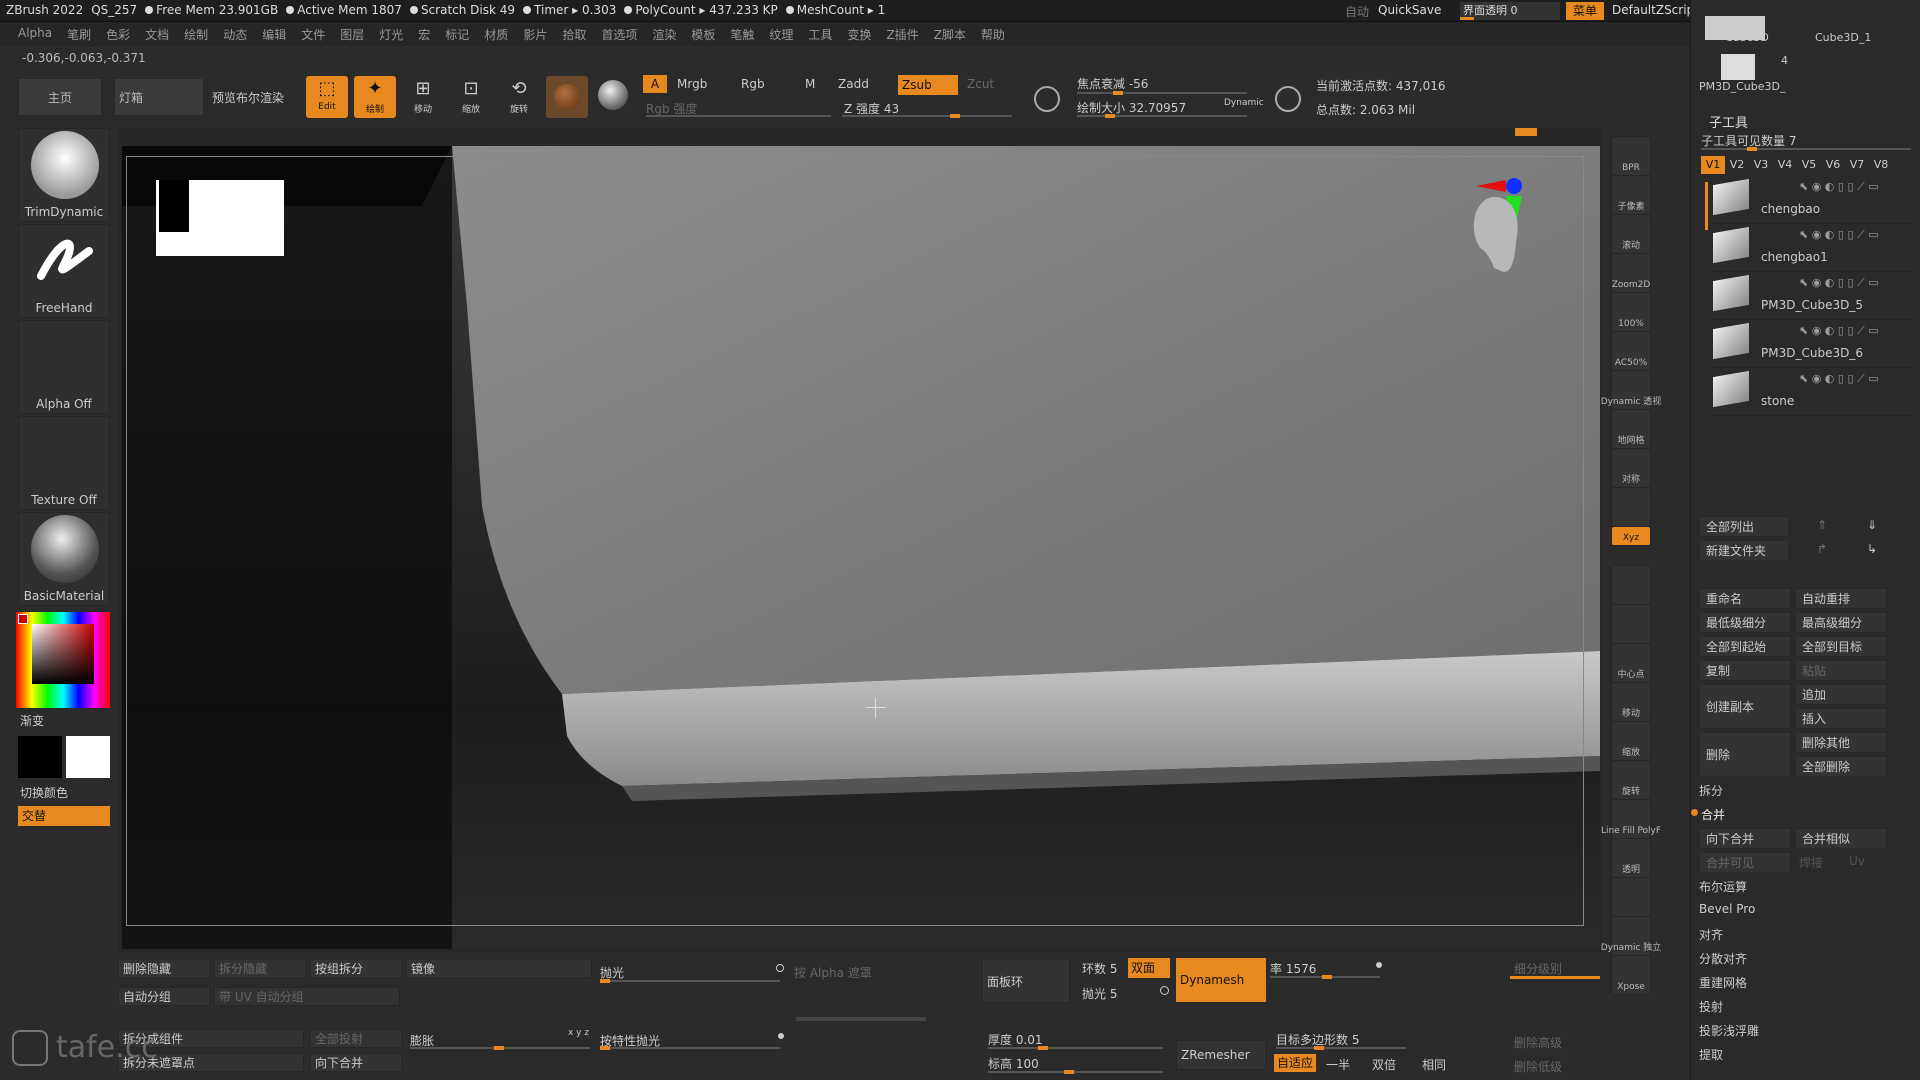 The height and width of the screenshot is (1080, 1920). I want to click on gradient-label: 渐变, so click(32, 720).